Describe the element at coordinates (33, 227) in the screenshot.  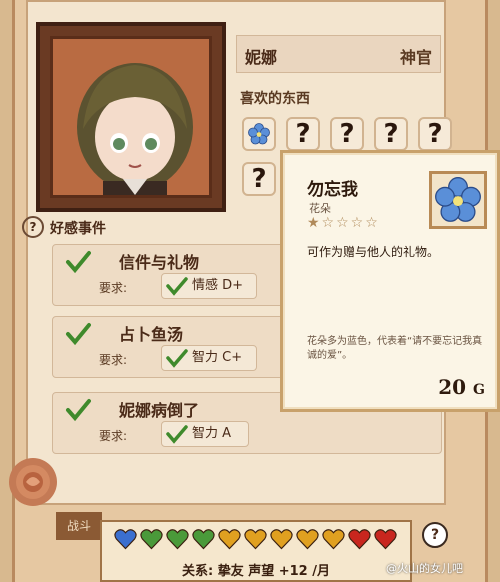
I see `help-icon: ?` at that location.